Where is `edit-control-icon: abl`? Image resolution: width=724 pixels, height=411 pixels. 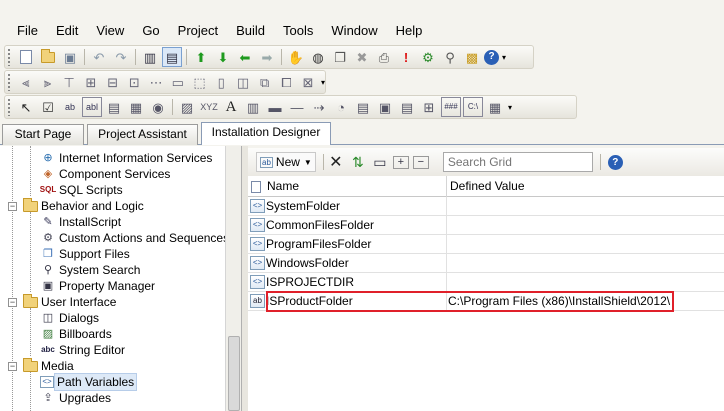
edit-control-icon: abl is located at coordinates (92, 107).